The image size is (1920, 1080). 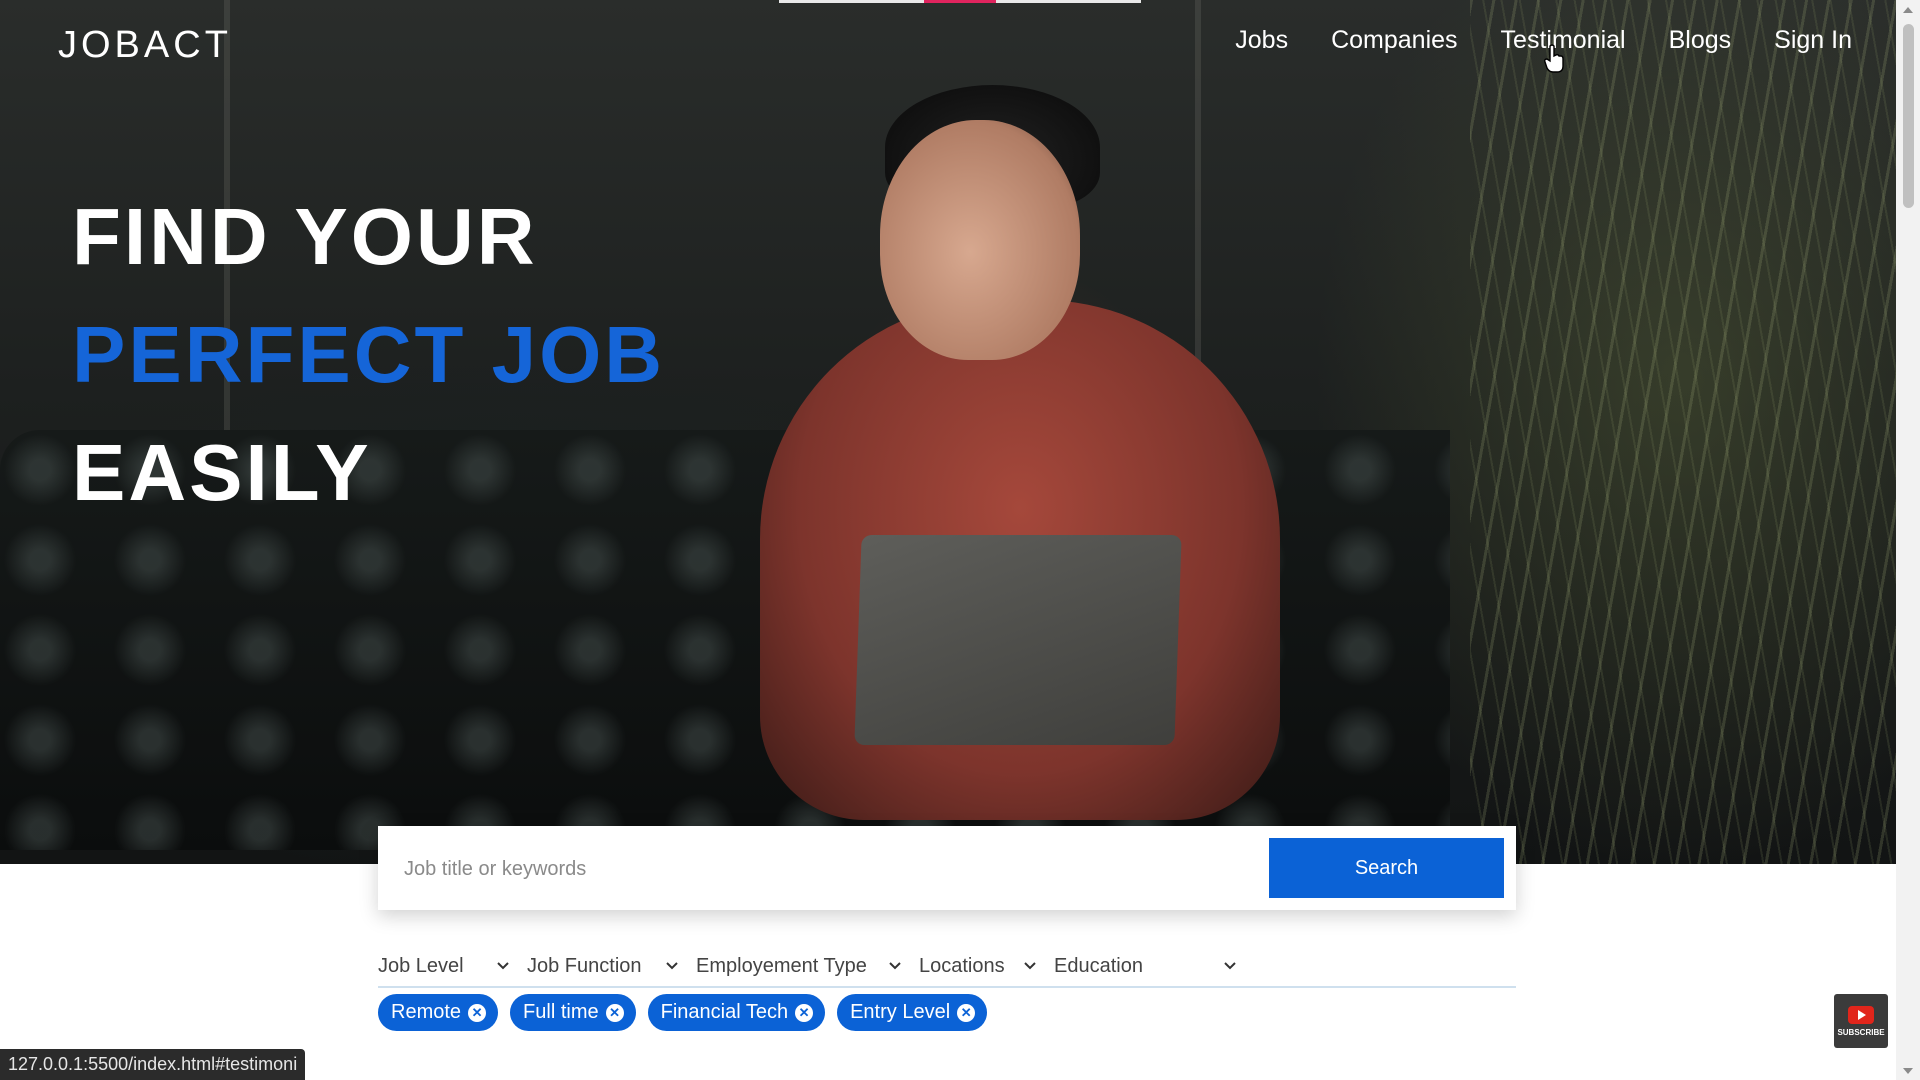 I want to click on filter-job-level: Job Level, so click(x=452, y=966).